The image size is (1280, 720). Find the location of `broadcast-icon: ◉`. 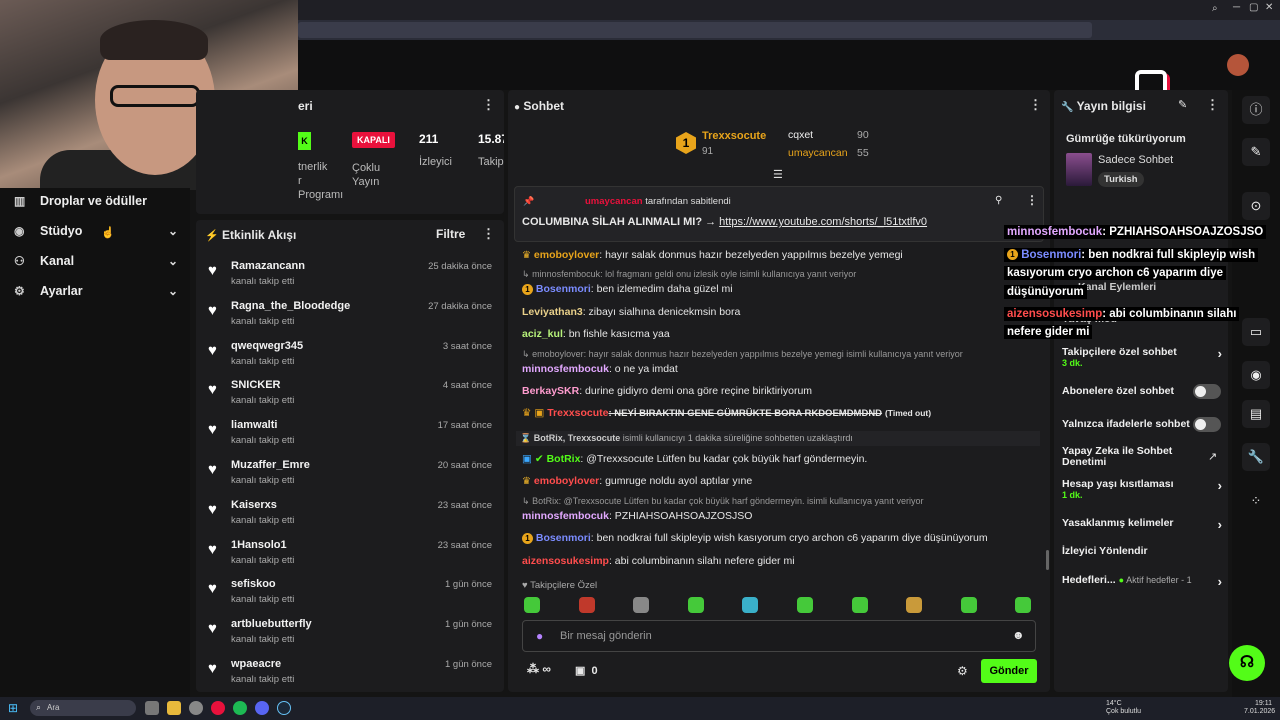

broadcast-icon: ◉ is located at coordinates (1256, 375).